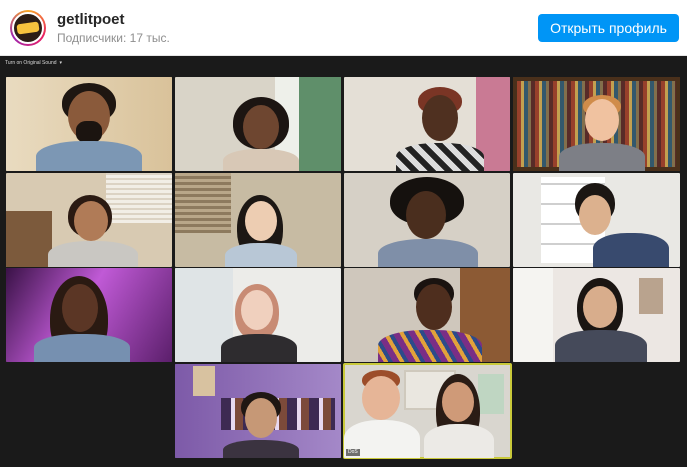 This screenshot has width=687, height=467. What do you see at coordinates (319, 124) in the screenshot?
I see `curtain` at bounding box center [319, 124].